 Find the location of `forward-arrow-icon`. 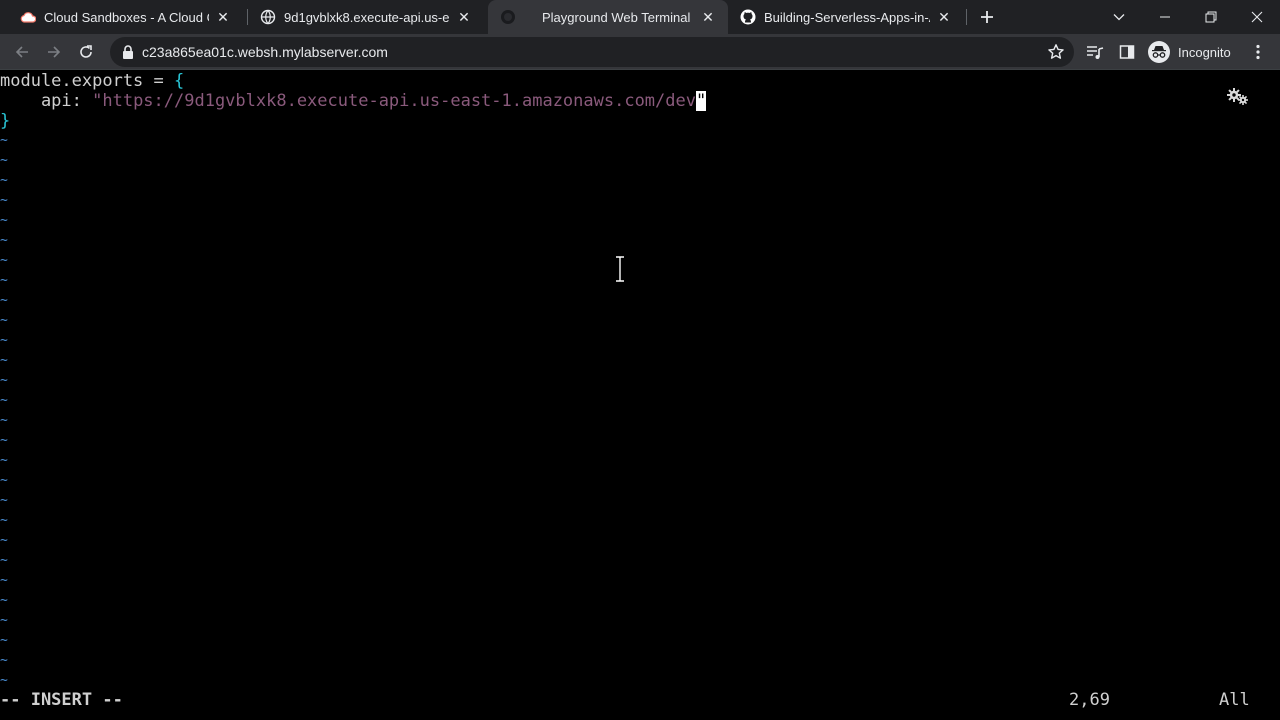

forward-arrow-icon is located at coordinates (54, 52).